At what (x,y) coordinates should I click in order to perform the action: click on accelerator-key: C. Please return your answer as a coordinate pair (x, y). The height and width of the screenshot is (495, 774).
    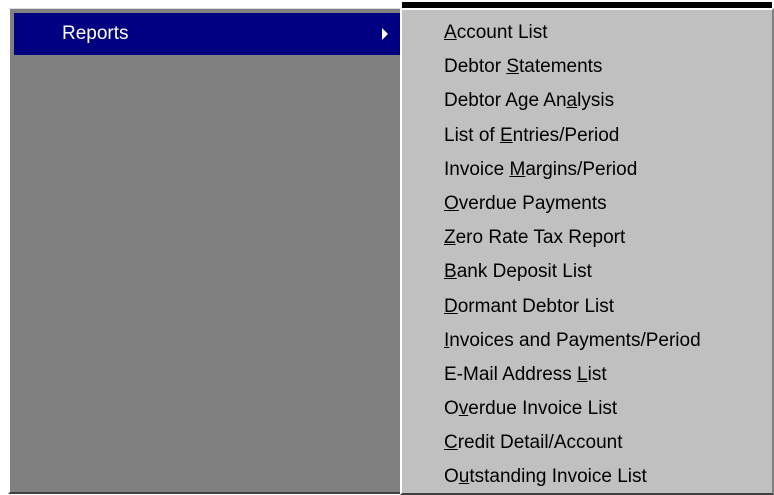
    Looking at the image, I should click on (451, 443).